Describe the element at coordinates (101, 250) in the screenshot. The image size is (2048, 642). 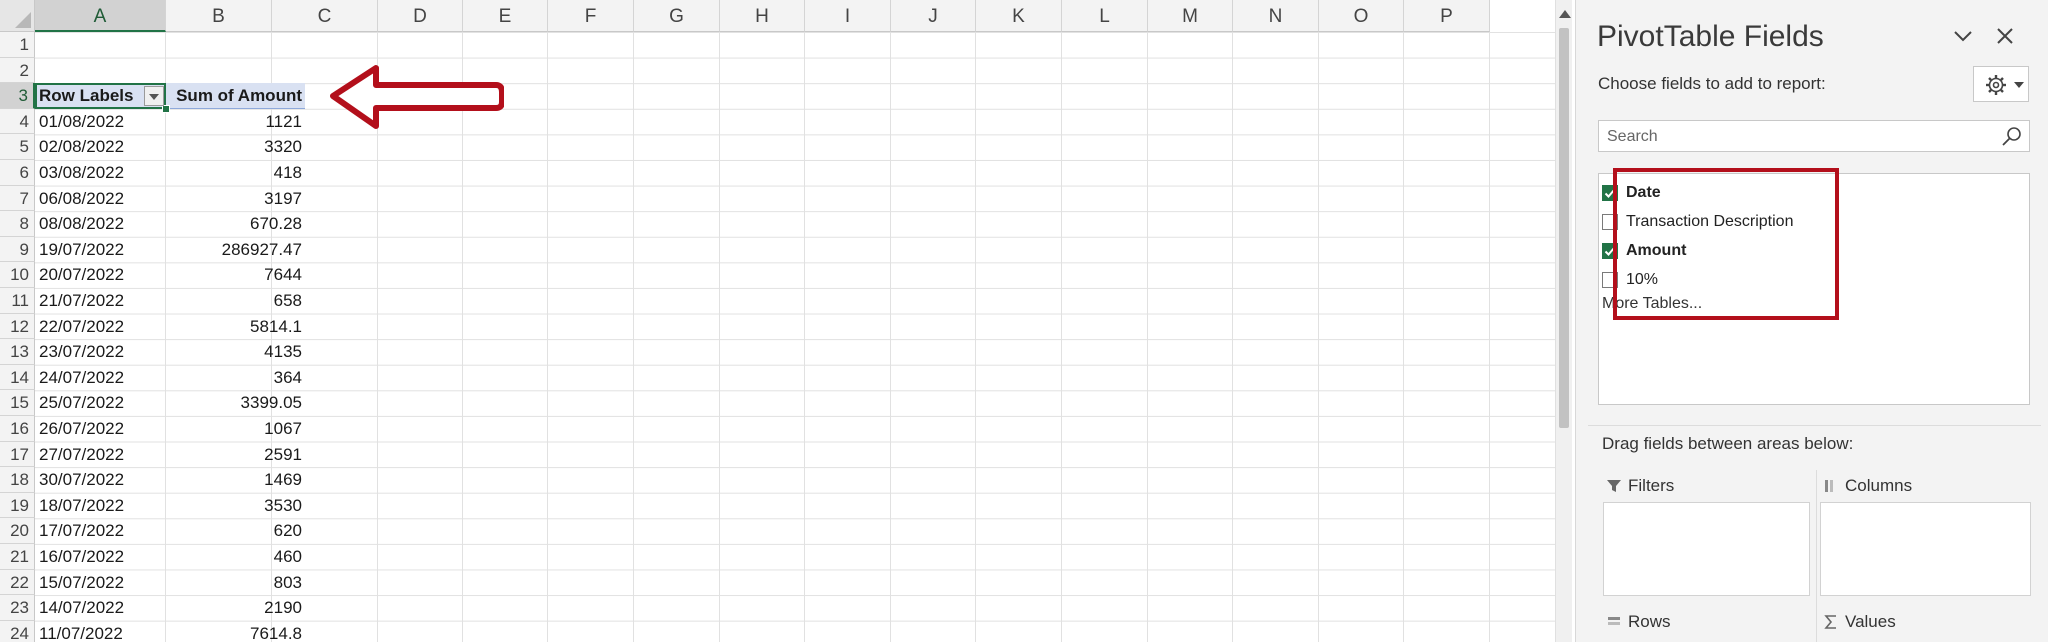
I see `pivot-row-label: 19/07/2022` at that location.